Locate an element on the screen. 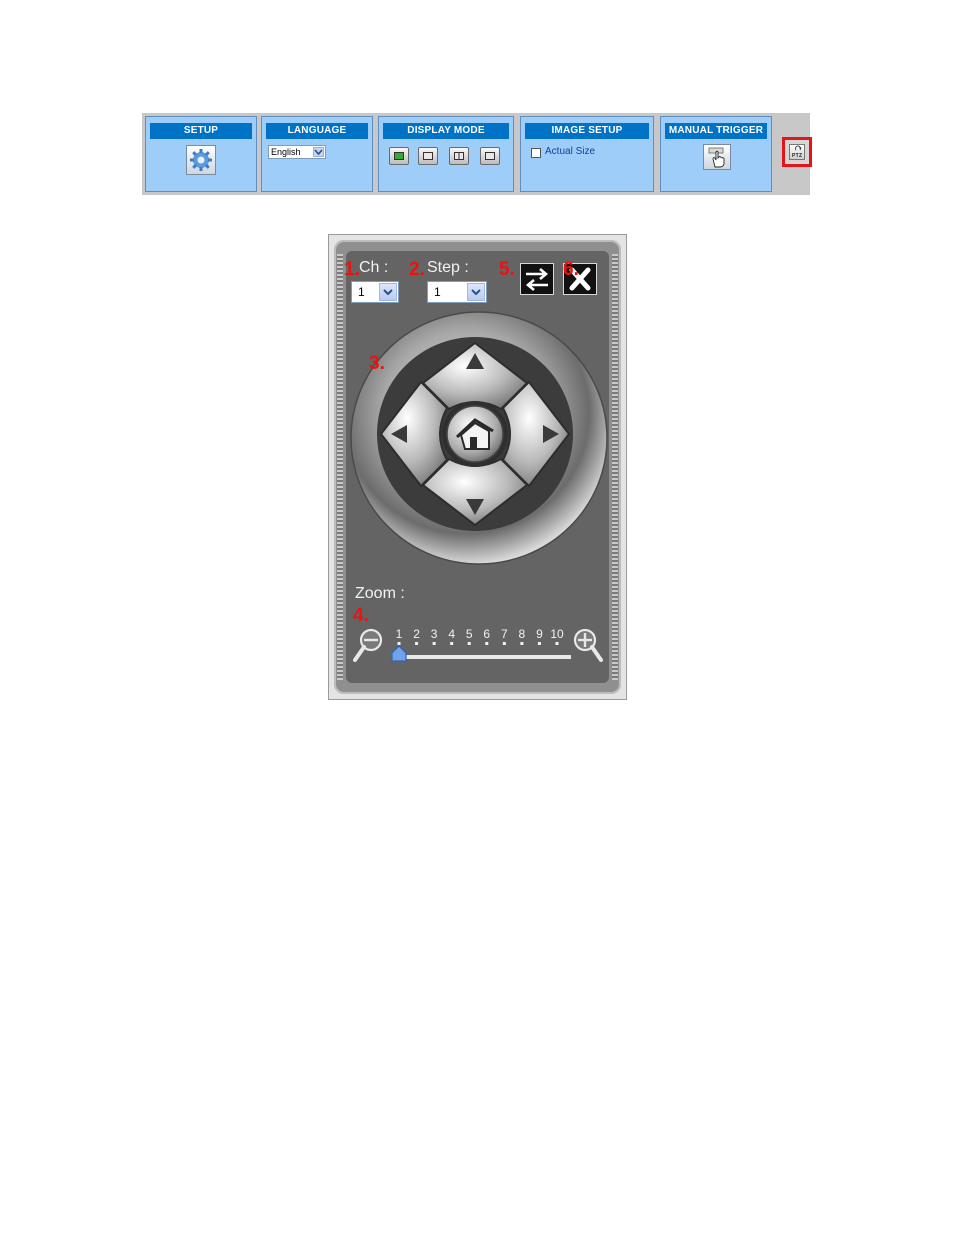 Image resolution: width=954 pixels, height=1235 pixels. manual-trigger-panel: MANUAL TRIGGER is located at coordinates (716, 154).